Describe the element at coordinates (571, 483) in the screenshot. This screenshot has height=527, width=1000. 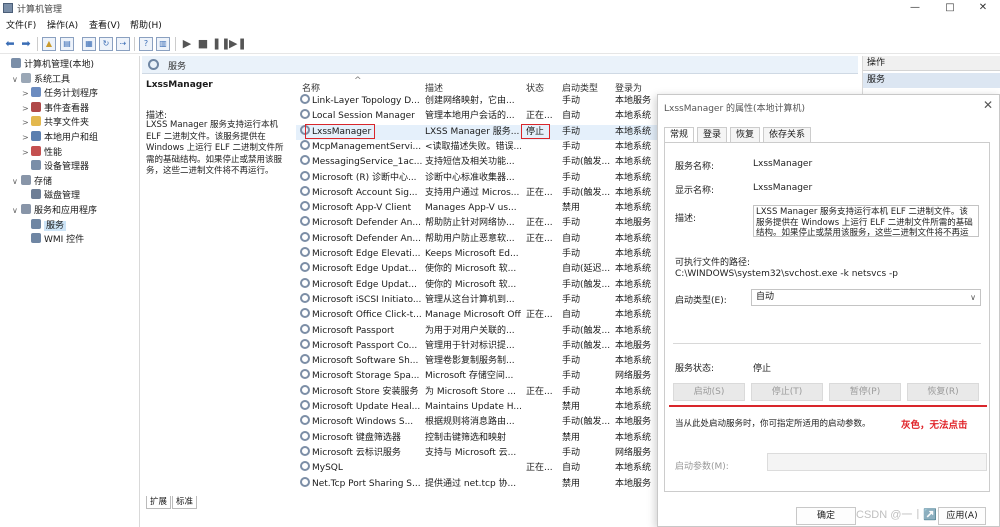
I see `service-startup-type: 禁用` at that location.